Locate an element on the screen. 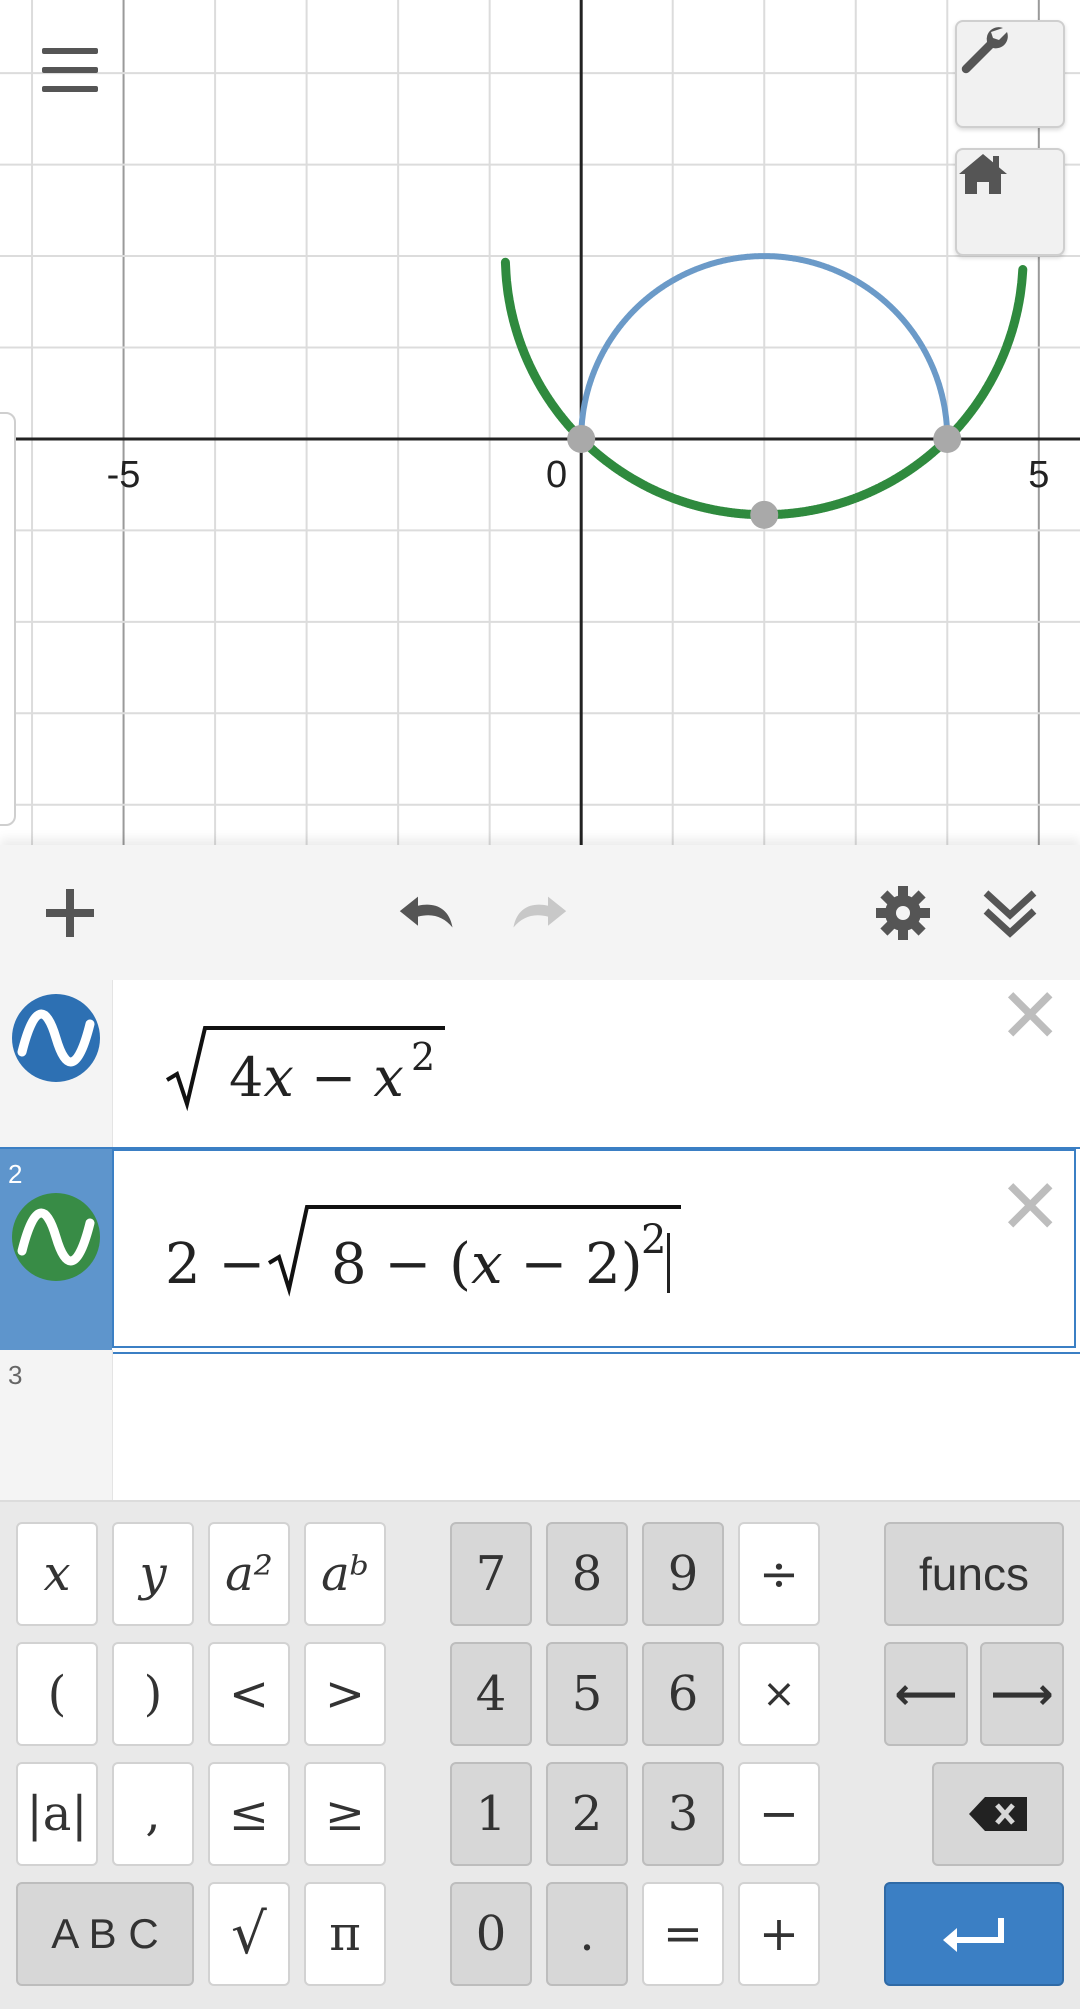 Image resolution: width=1080 pixels, height=2009 pixels. backspace-icon is located at coordinates (998, 1814).